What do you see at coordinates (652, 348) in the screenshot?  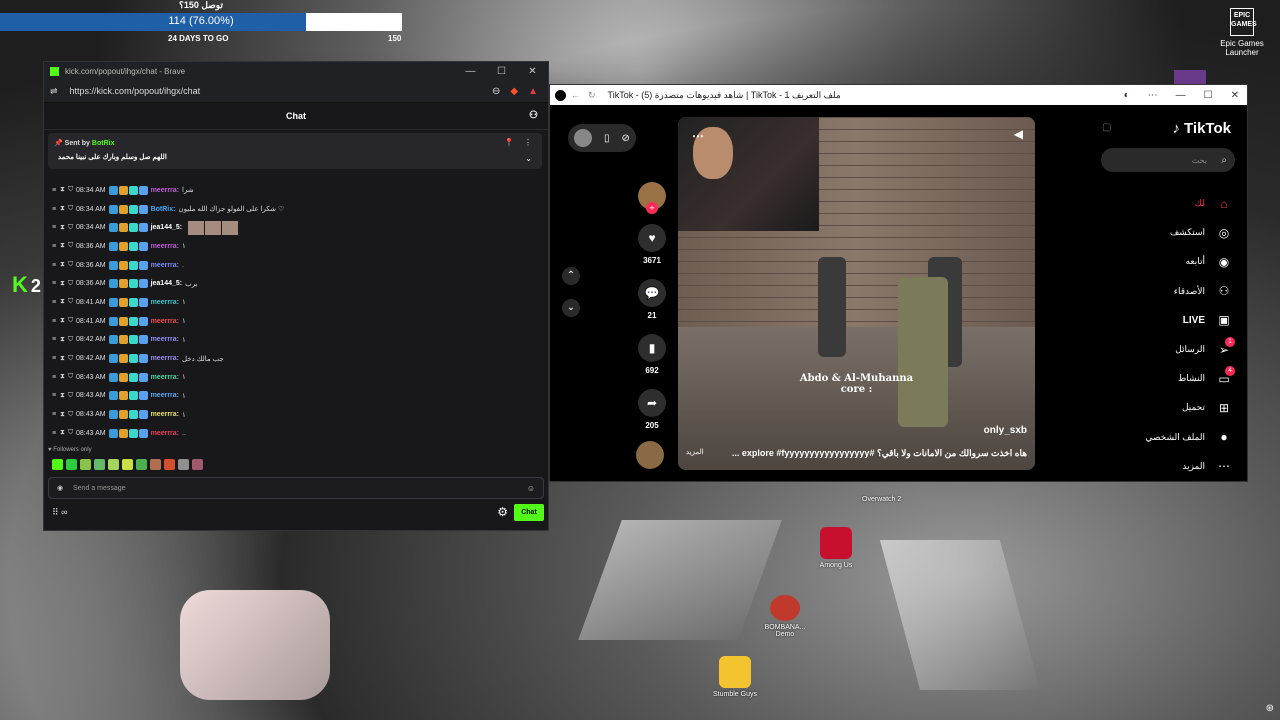 I see `bookmark-icon: ▮` at bounding box center [652, 348].